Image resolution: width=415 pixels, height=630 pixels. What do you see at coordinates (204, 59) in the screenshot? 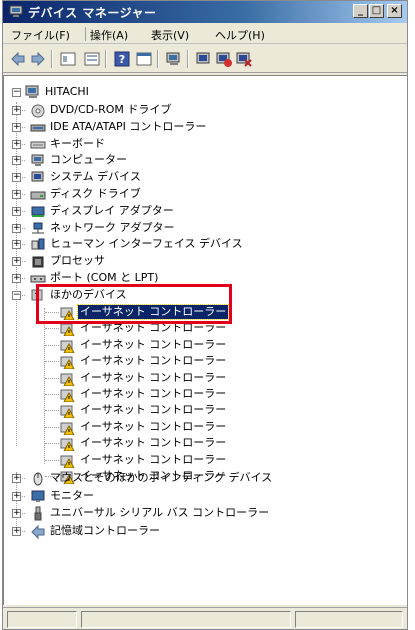
I see `update-driver-icon` at bounding box center [204, 59].